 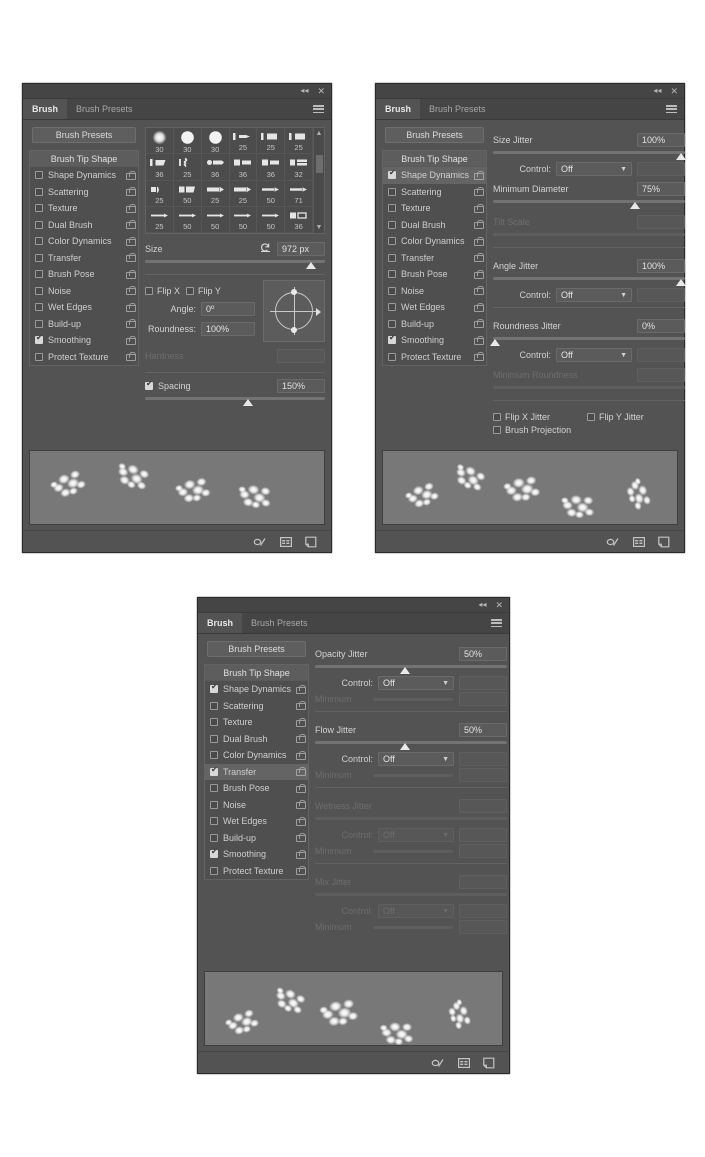 I want to click on option-build-up: Build-up, so click(x=256, y=838).